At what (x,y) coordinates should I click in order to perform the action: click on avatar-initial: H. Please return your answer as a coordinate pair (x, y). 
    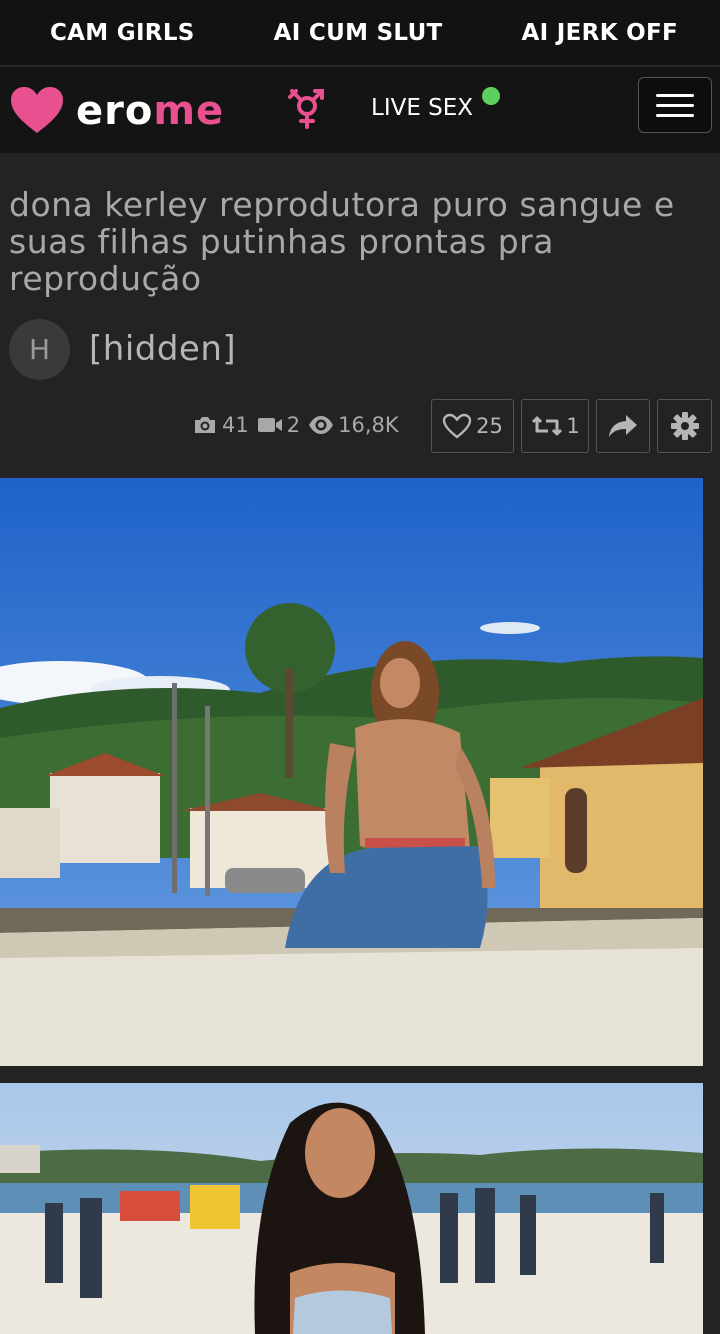
    Looking at the image, I should click on (39, 349).